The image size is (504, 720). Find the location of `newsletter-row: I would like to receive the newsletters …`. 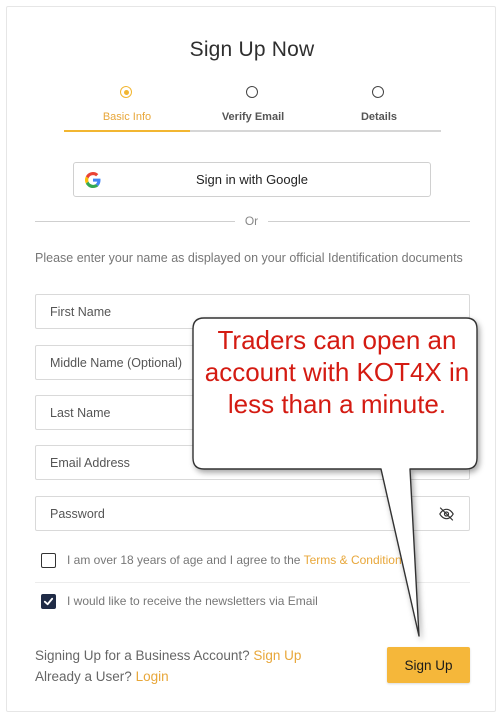

newsletter-row: I would like to receive the newsletters … is located at coordinates (252, 602).